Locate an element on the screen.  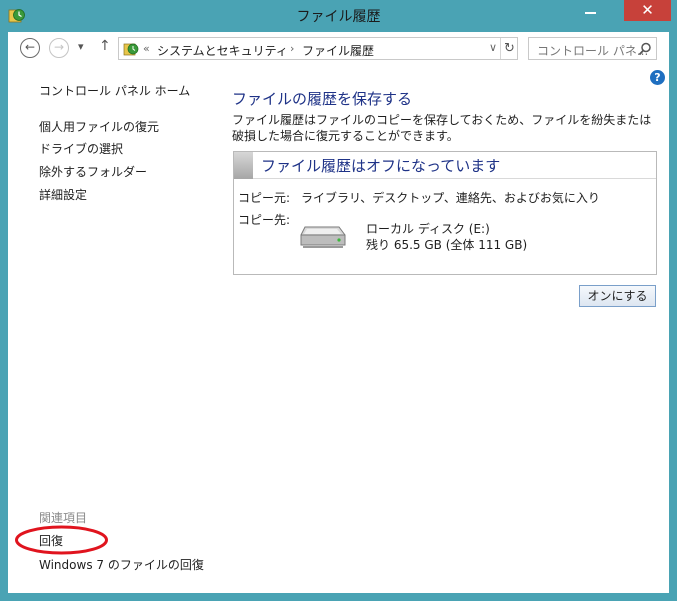
refresh-button: ↻ is located at coordinates (509, 48).